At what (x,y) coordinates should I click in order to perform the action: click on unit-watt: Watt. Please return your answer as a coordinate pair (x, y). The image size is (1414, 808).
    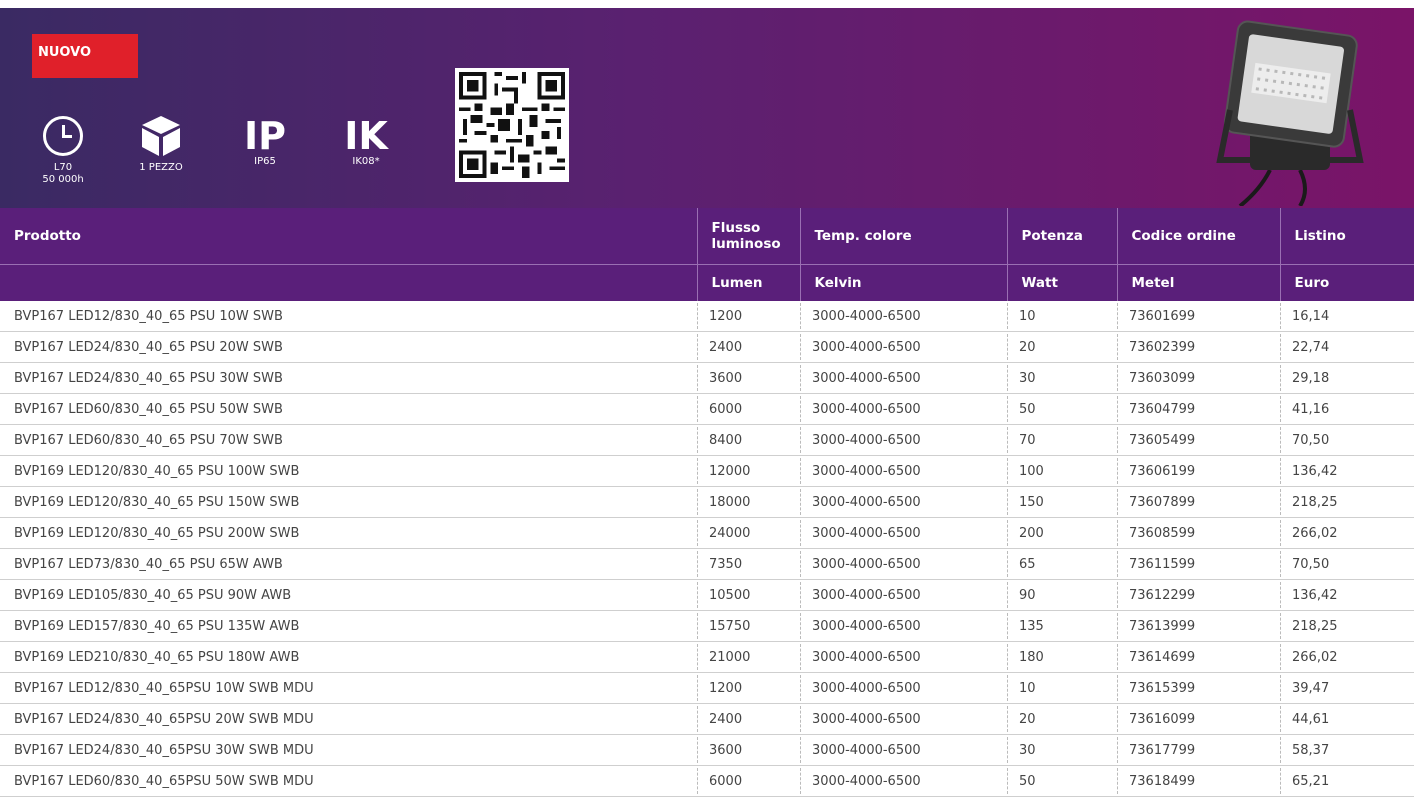
    Looking at the image, I should click on (1061, 282).